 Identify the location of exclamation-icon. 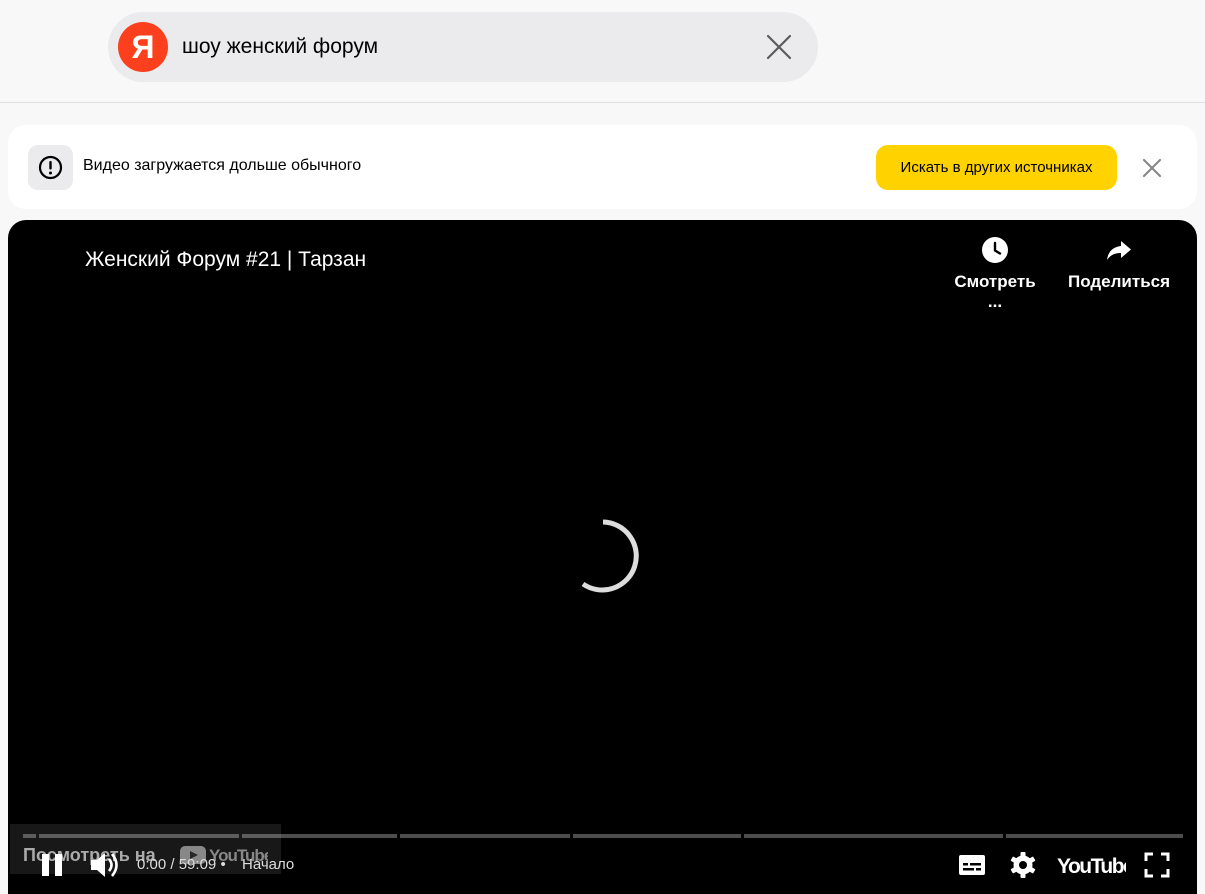
(50, 167).